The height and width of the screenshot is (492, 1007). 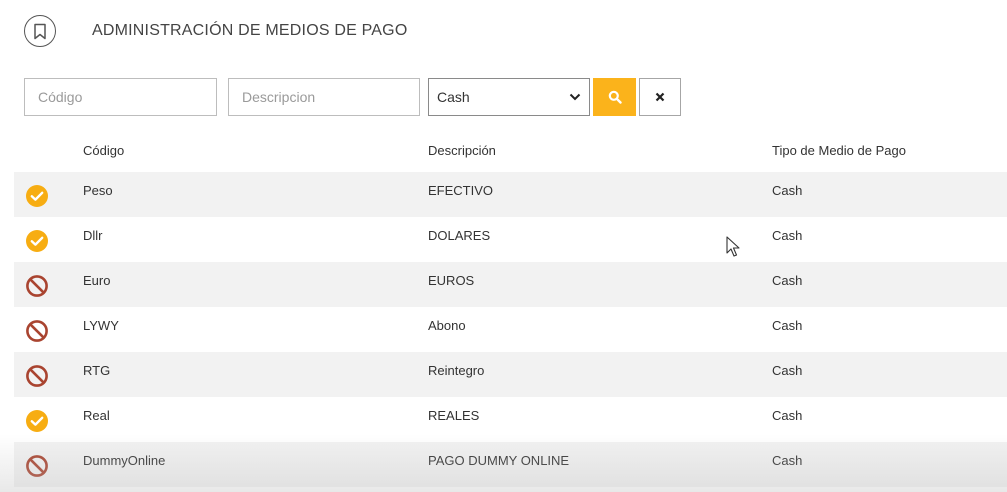 I want to click on table-header: Código Descripción Tipo de Medio de Pago, so click(x=510, y=150).